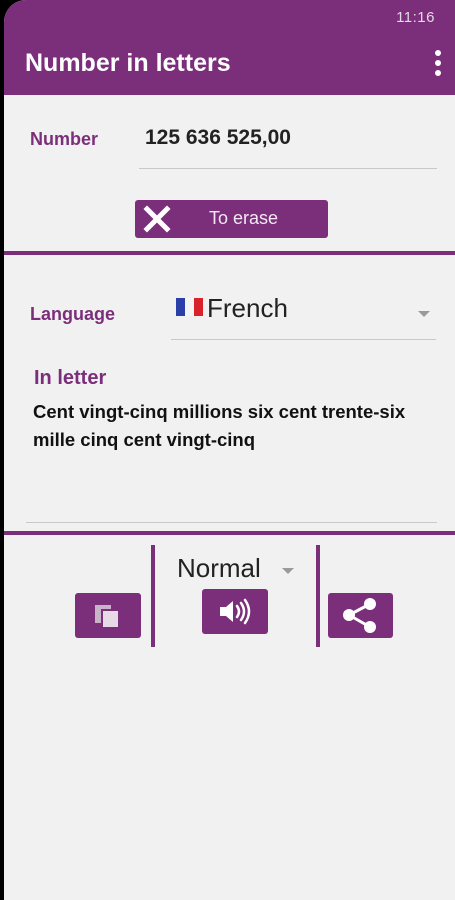  I want to click on share-icon, so click(359, 615).